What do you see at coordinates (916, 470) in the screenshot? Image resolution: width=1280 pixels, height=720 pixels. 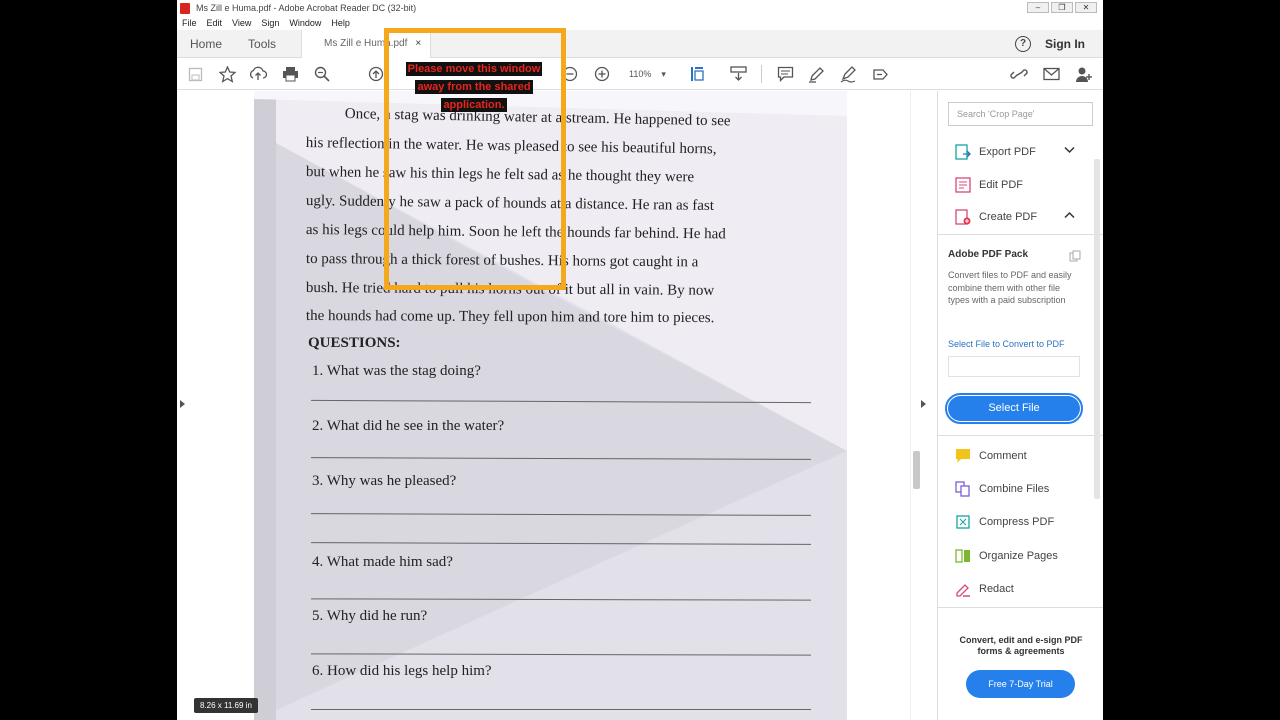 I see `document-scroll-thumb` at bounding box center [916, 470].